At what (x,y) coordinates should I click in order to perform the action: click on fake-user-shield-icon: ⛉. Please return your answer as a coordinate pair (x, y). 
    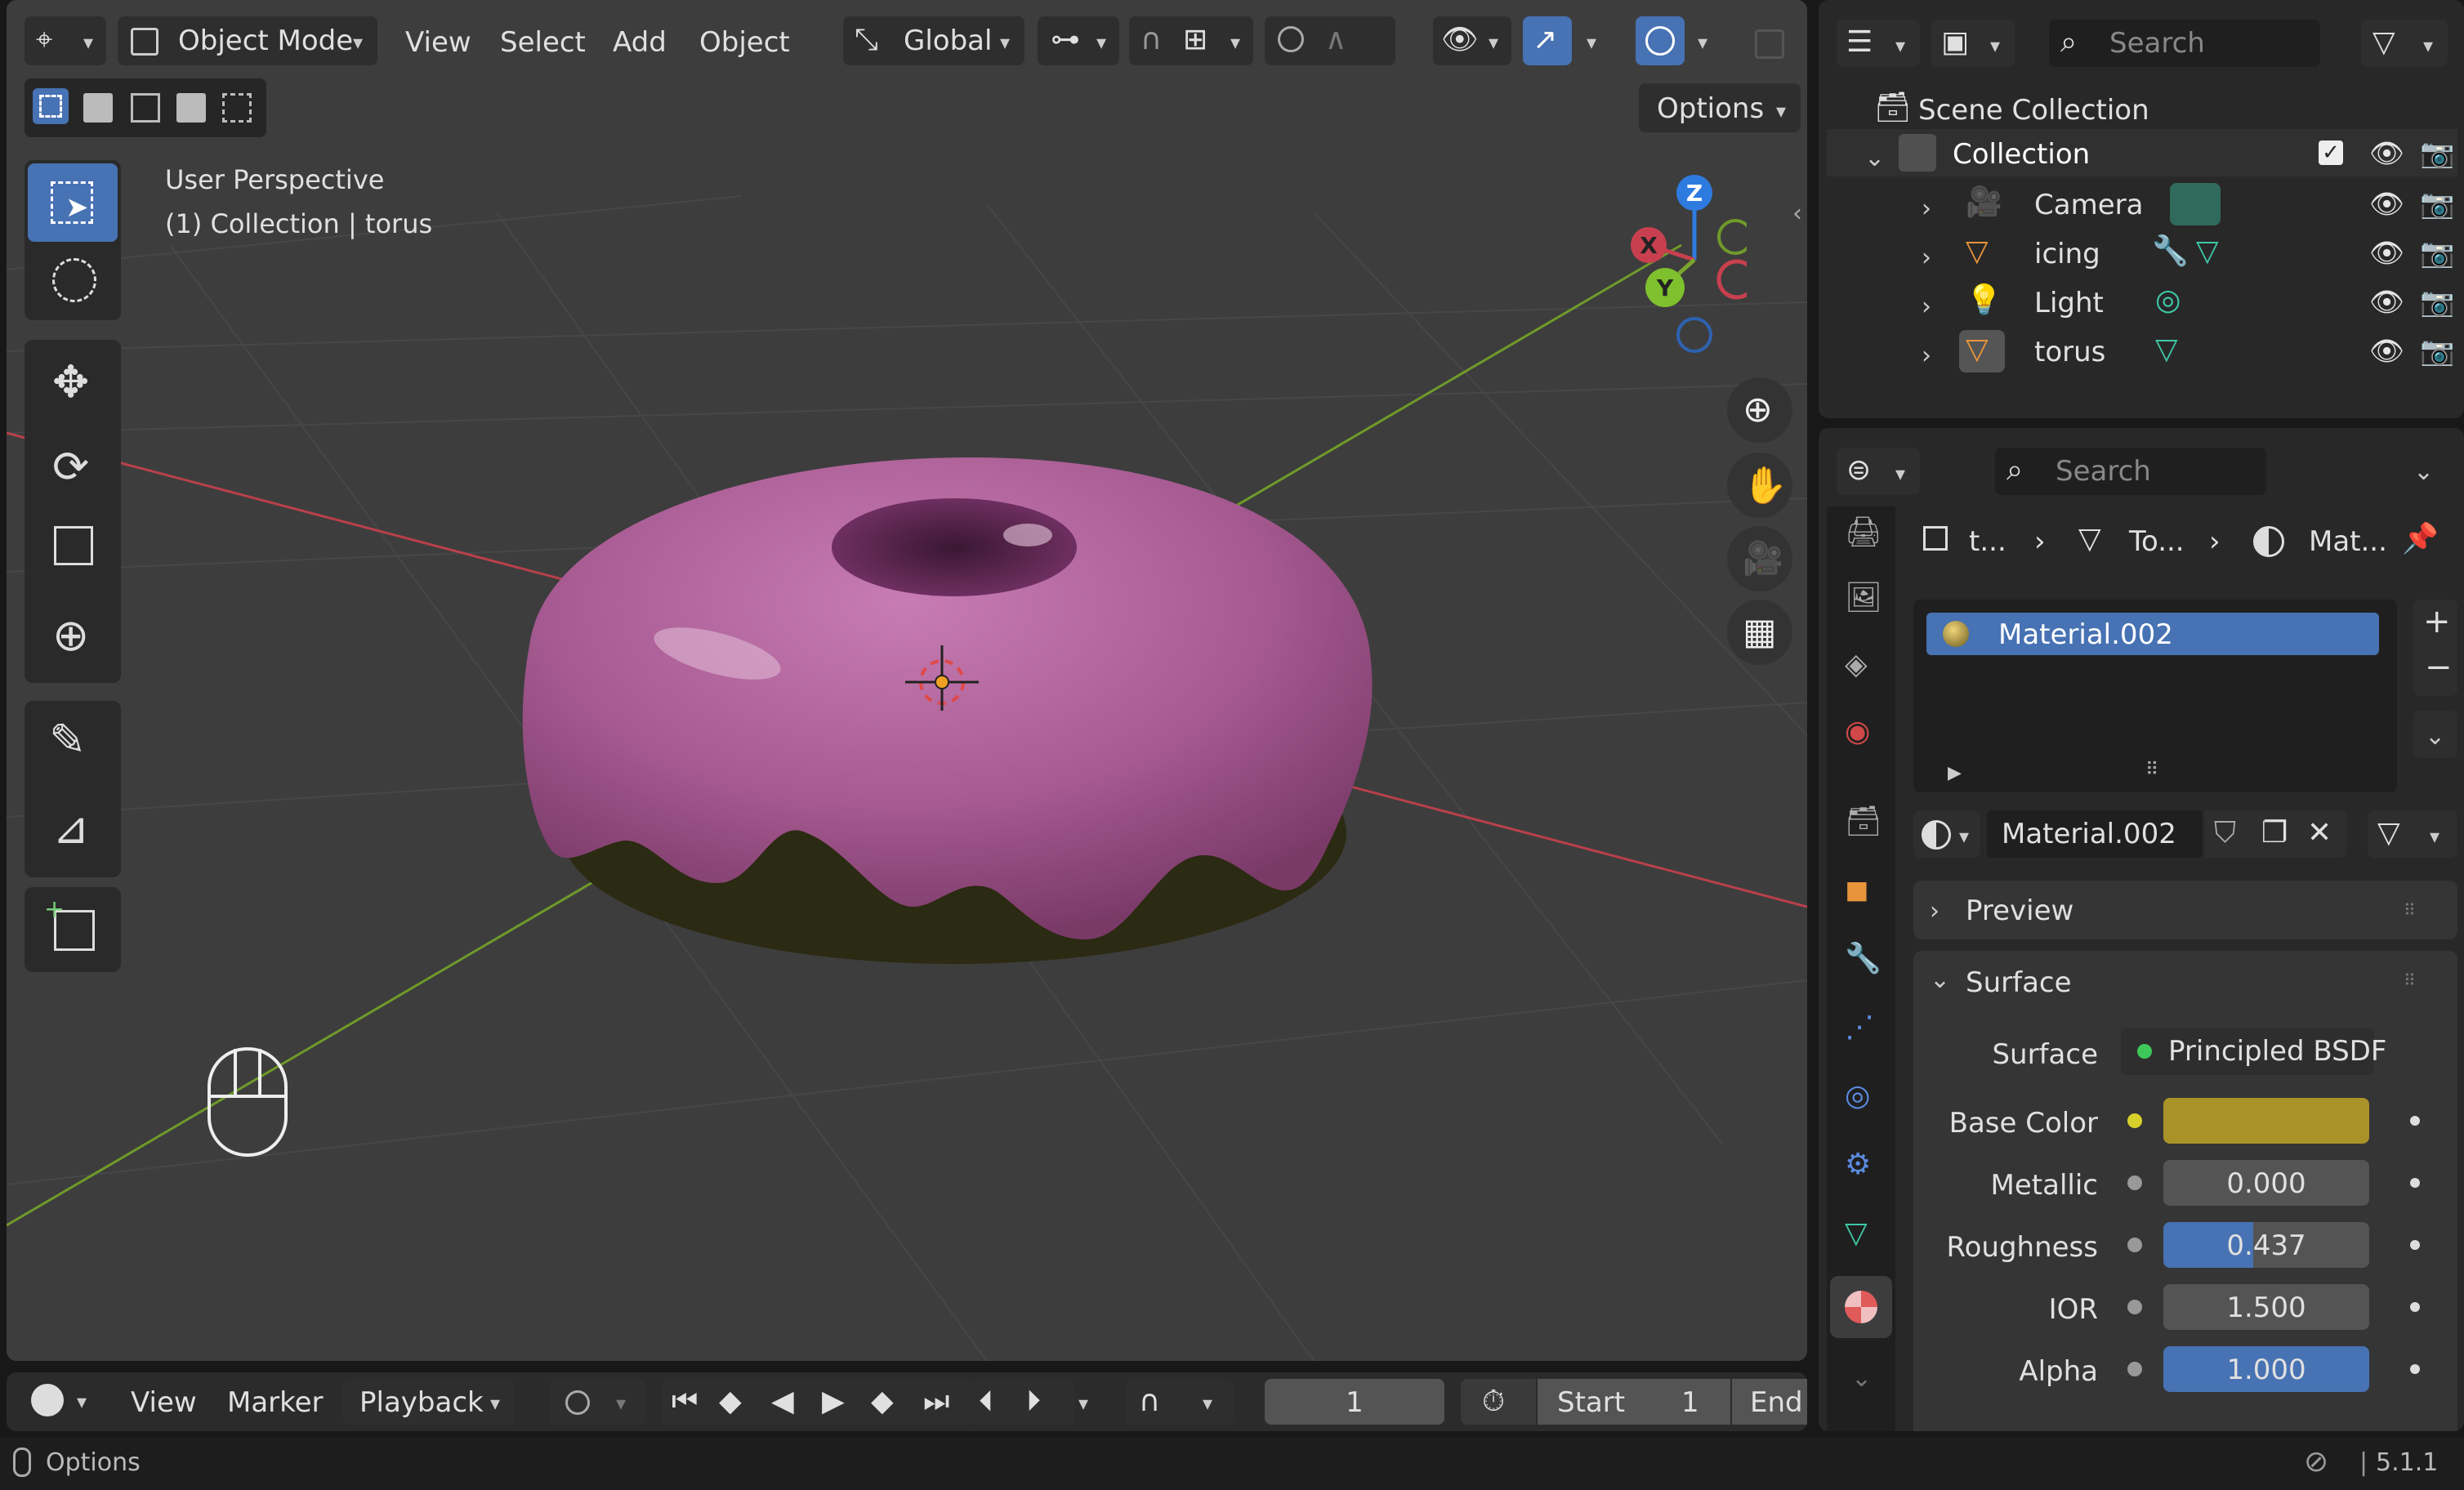
    Looking at the image, I should click on (2225, 833).